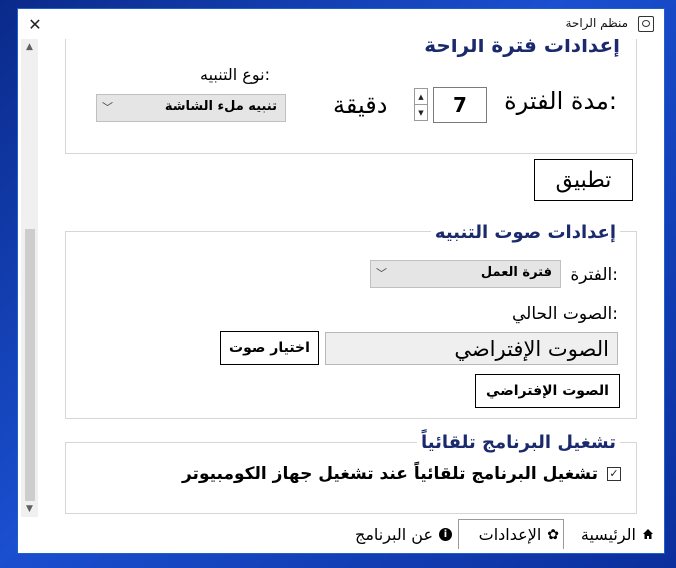  I want to click on tab-bar: الرئيسية الإعدادات ✿ عن البرنامج i, so click(341, 535).